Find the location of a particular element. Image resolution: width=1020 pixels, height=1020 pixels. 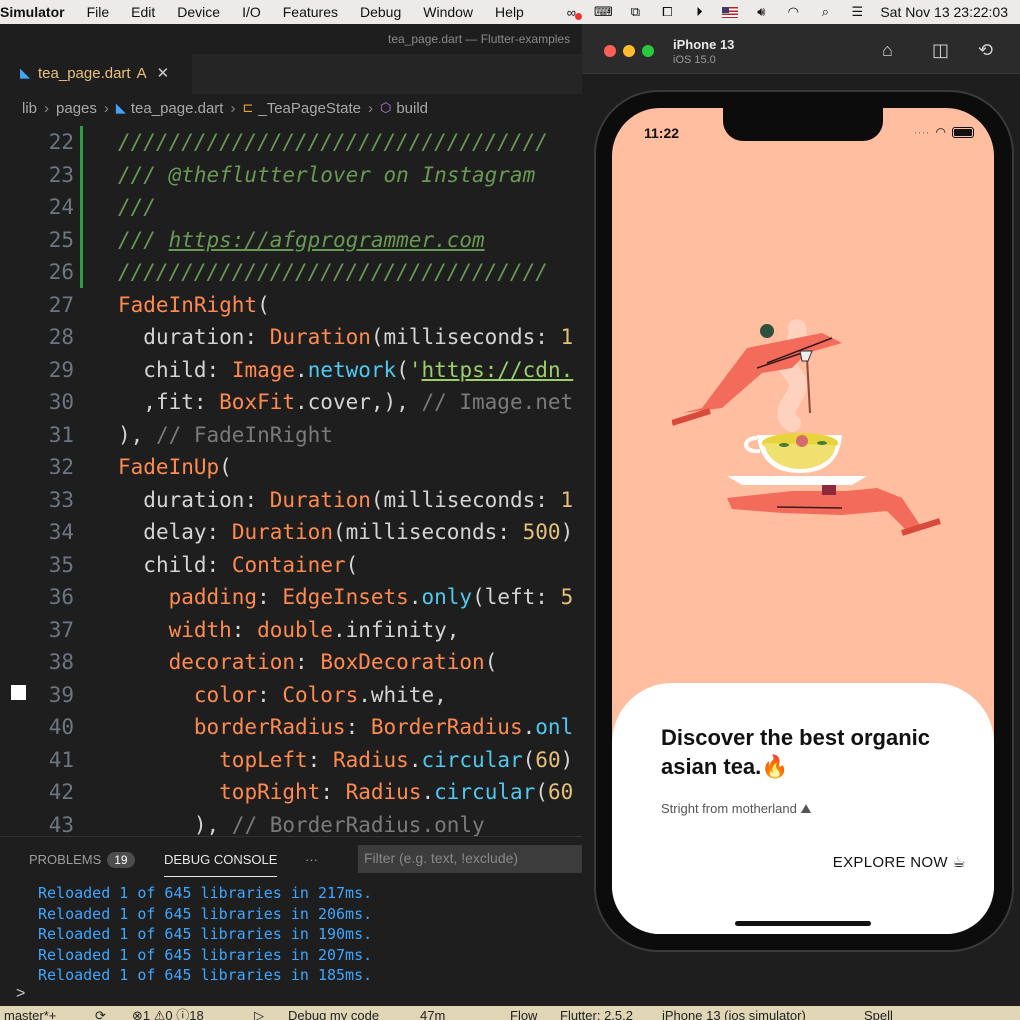

breadcrumb-lib: lib is located at coordinates (29, 108).